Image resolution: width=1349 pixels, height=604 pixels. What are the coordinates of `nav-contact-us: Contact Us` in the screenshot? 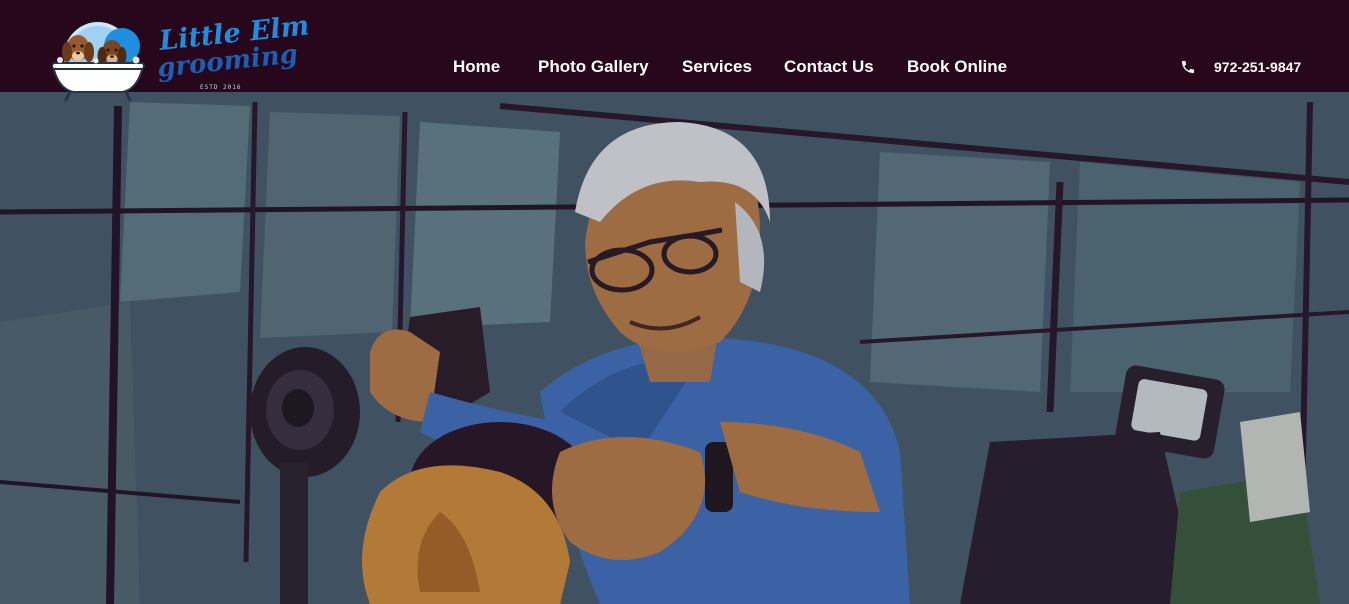 It's located at (829, 67).